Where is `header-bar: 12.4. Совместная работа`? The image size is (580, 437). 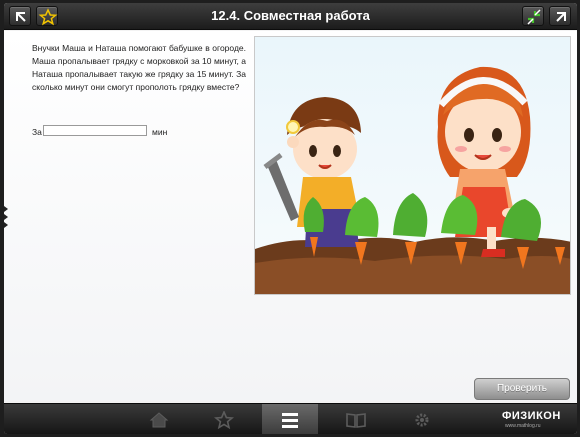
header-bar: 12.4. Совместная работа is located at coordinates (290, 16).